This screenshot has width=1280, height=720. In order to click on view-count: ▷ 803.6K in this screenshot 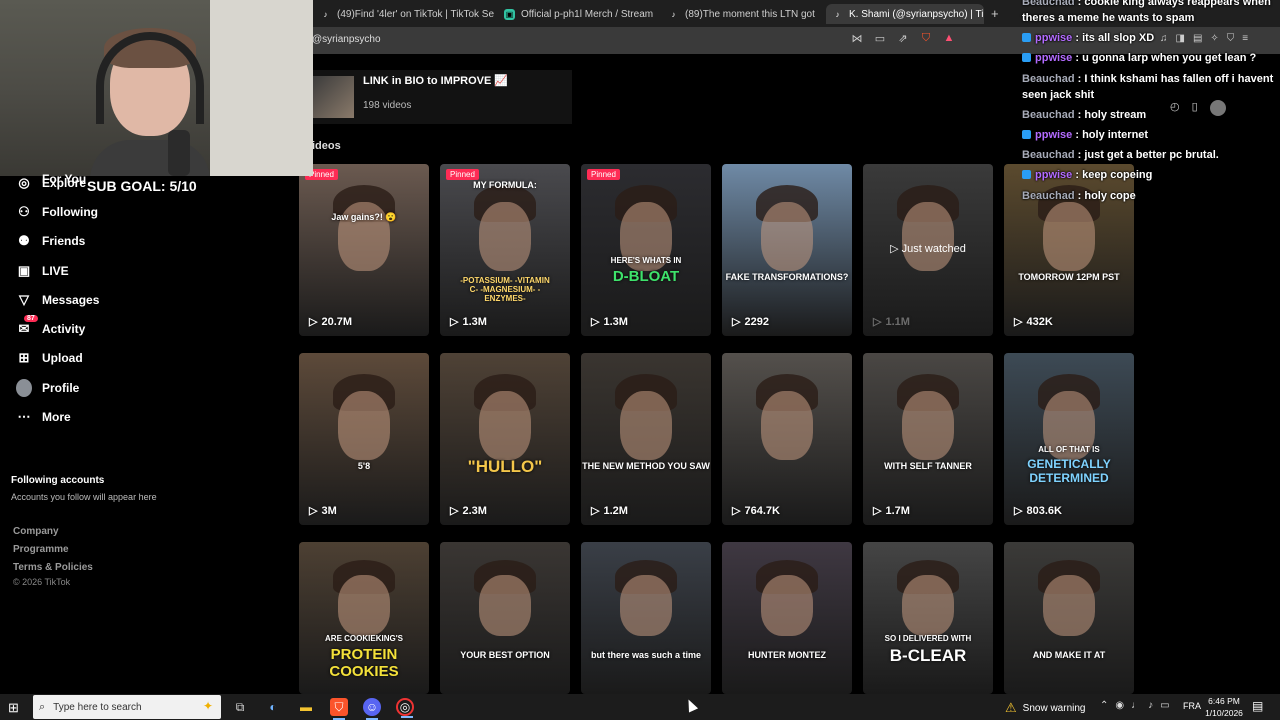, I will do `click(1038, 511)`.